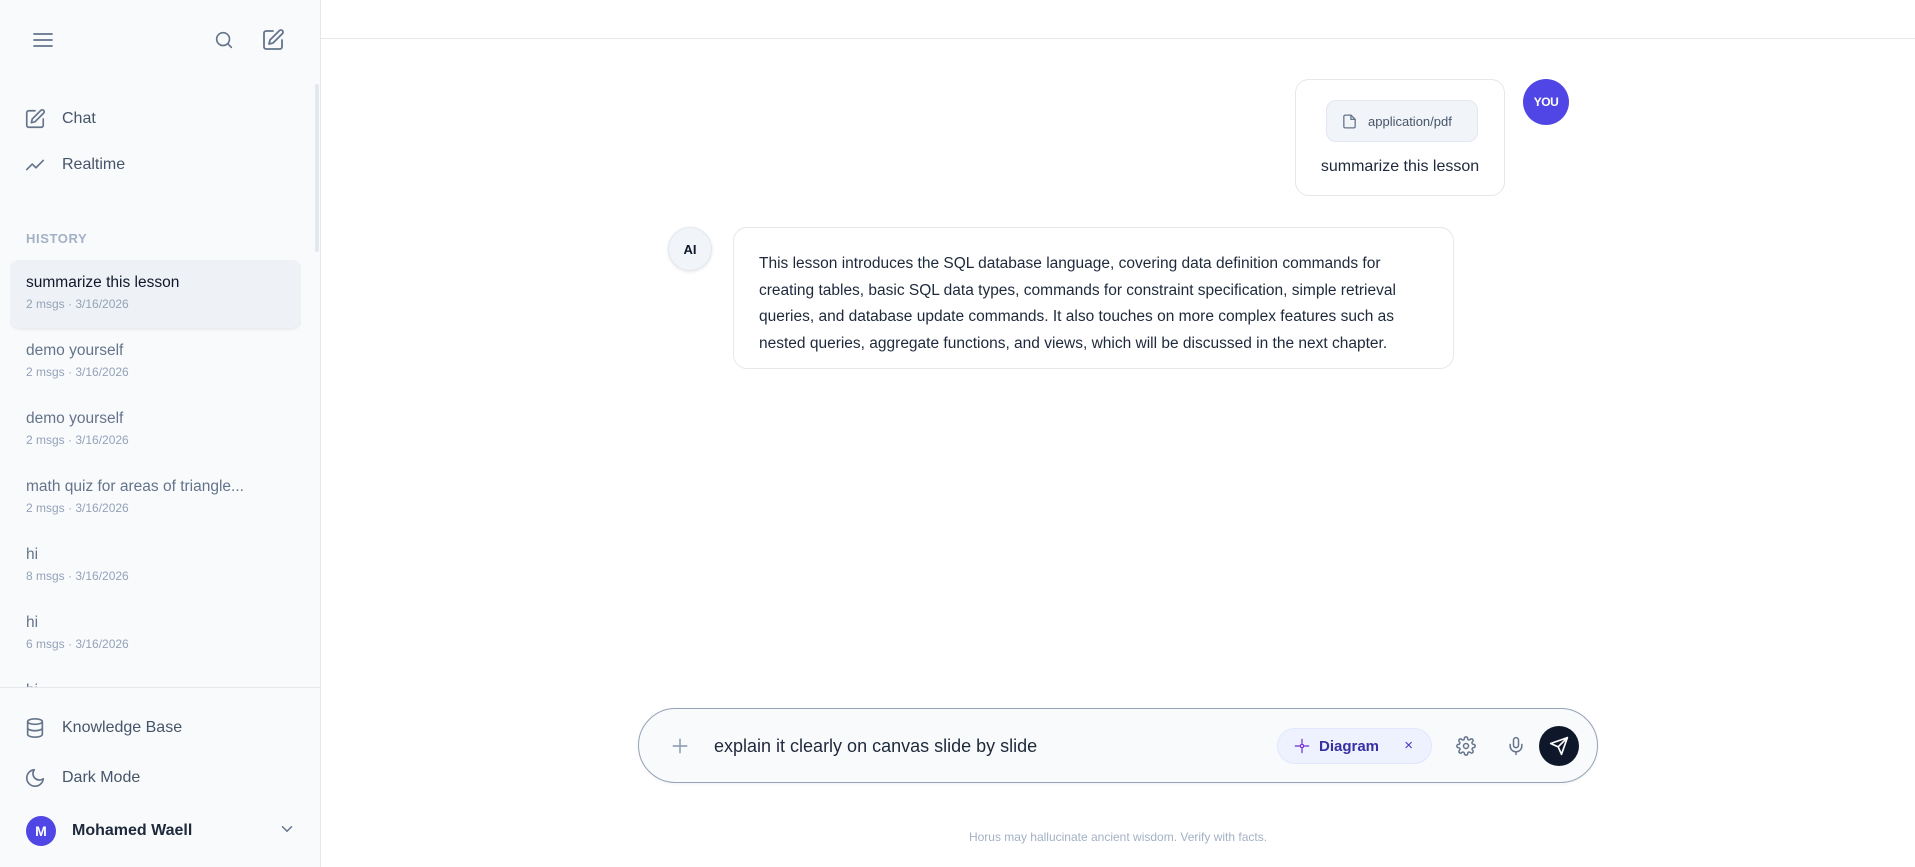 This screenshot has height=867, width=1915. I want to click on dark-mode-toggle: Dark Mode, so click(82, 778).